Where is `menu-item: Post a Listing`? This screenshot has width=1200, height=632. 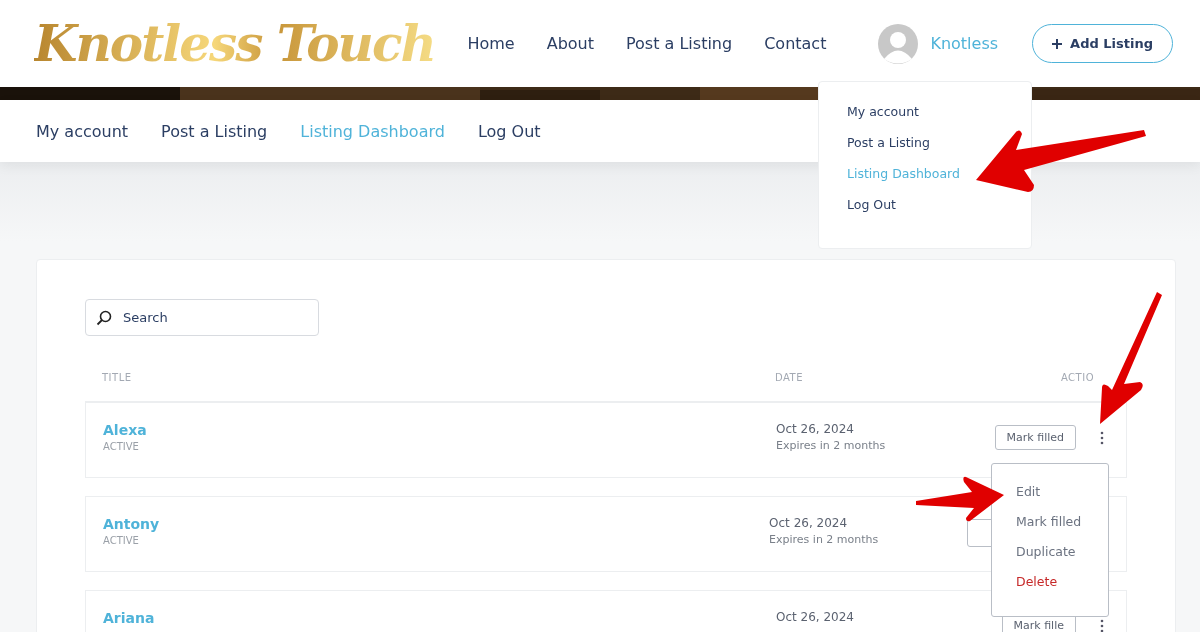 menu-item: Post a Listing is located at coordinates (888, 142).